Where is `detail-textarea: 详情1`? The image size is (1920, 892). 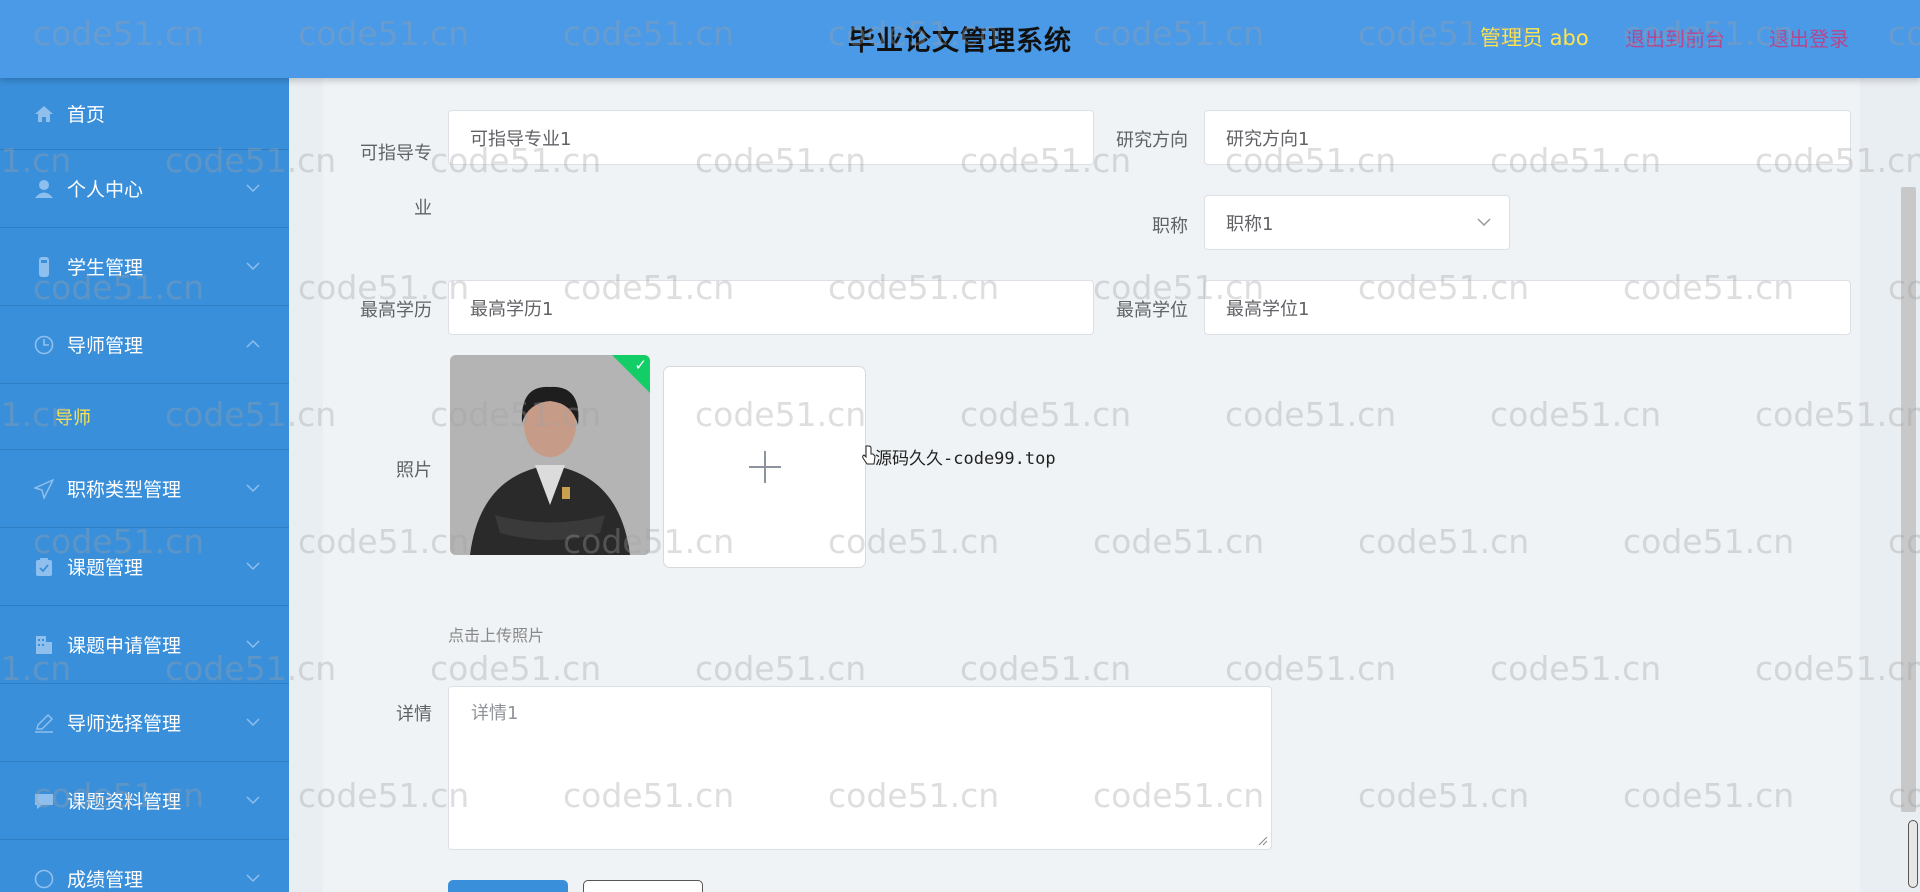
detail-textarea: 详情1 is located at coordinates (860, 768).